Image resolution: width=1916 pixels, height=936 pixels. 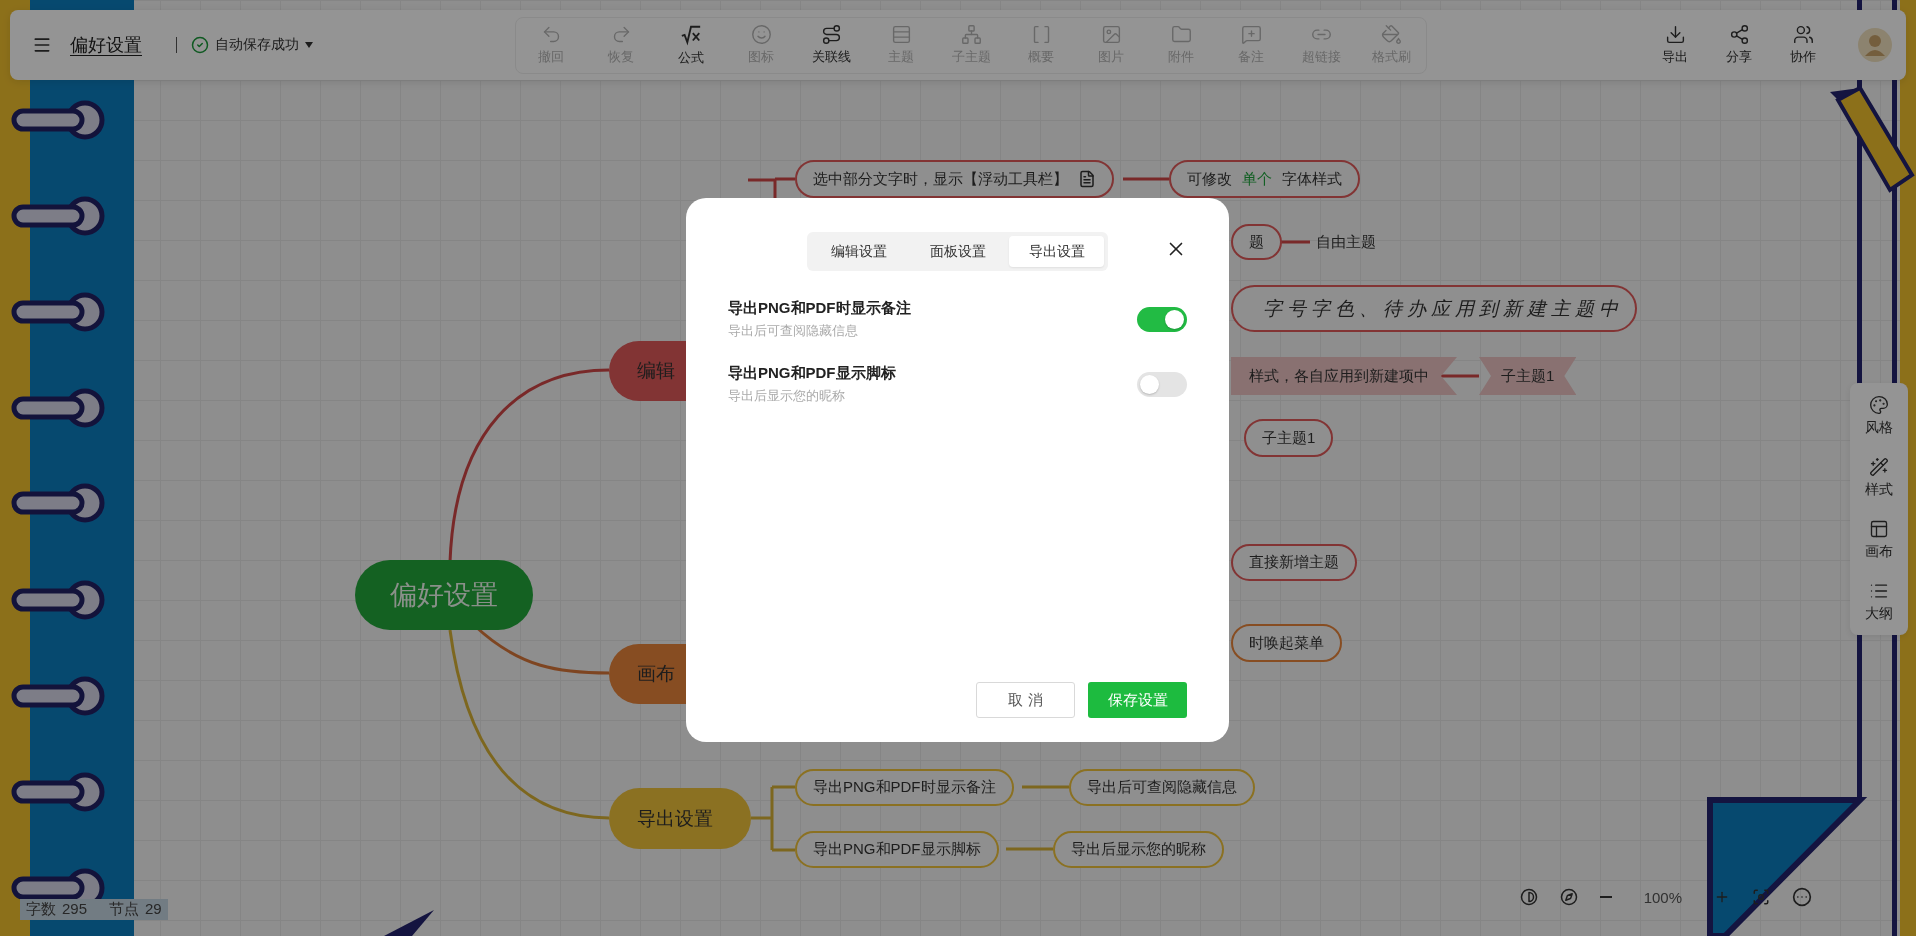 I want to click on export-button: 导出, so click(x=1675, y=45).